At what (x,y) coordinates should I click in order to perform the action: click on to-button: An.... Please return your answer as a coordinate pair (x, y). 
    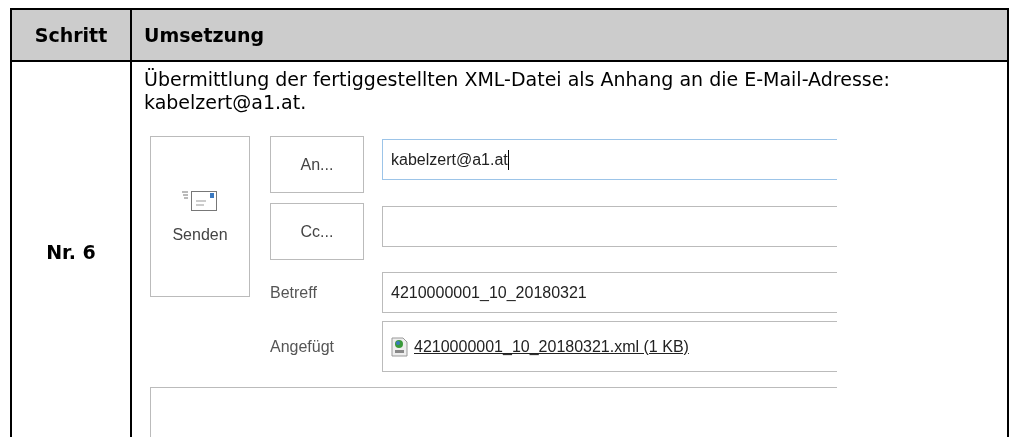
    Looking at the image, I should click on (317, 164).